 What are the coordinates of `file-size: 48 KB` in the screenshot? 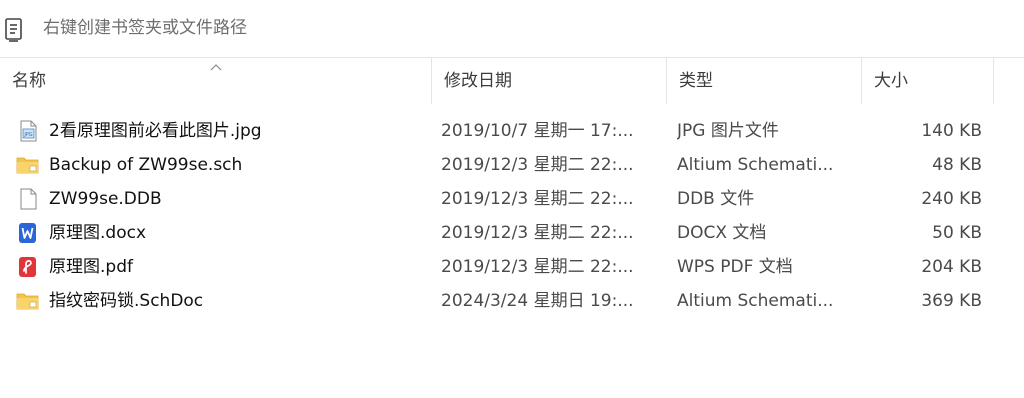 It's located at (957, 165).